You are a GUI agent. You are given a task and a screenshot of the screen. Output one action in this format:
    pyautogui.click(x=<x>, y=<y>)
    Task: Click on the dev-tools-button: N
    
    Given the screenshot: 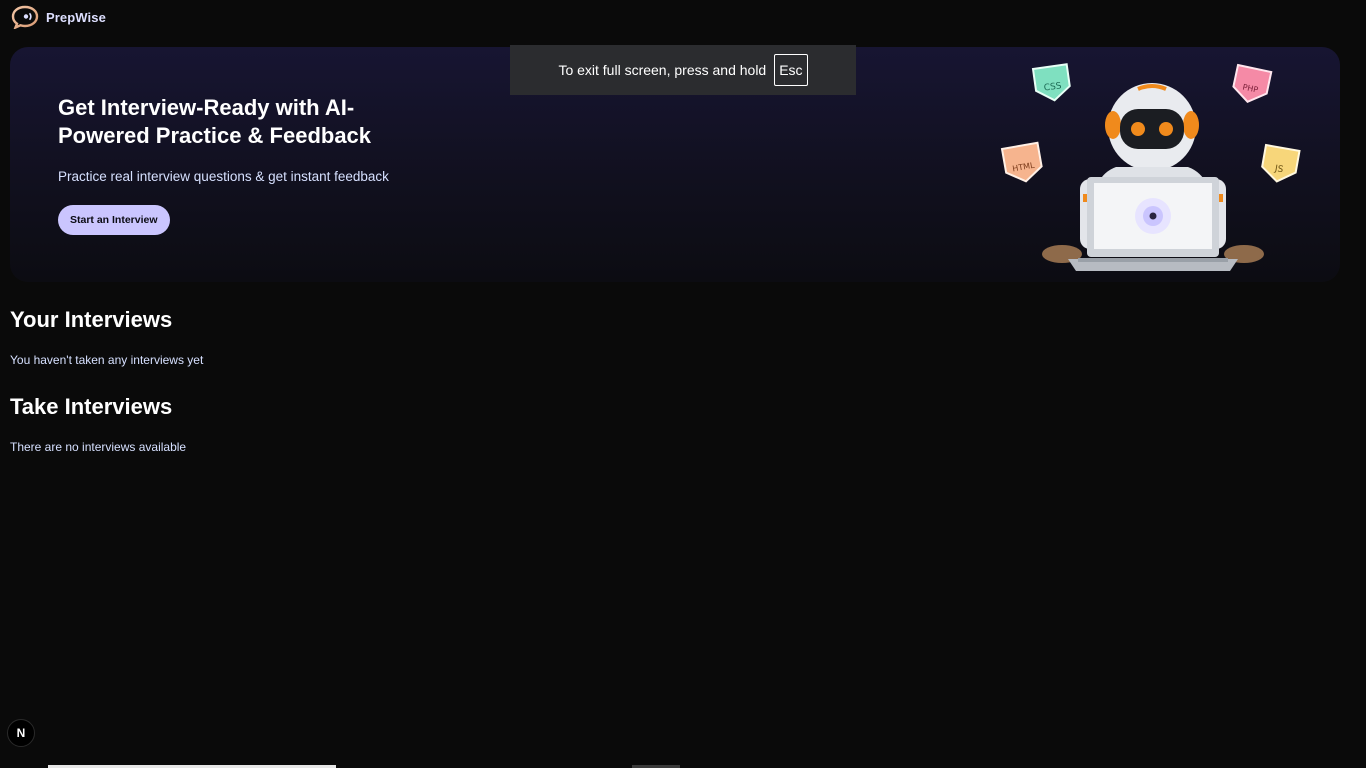 What is the action you would take?
    pyautogui.click(x=21, y=733)
    